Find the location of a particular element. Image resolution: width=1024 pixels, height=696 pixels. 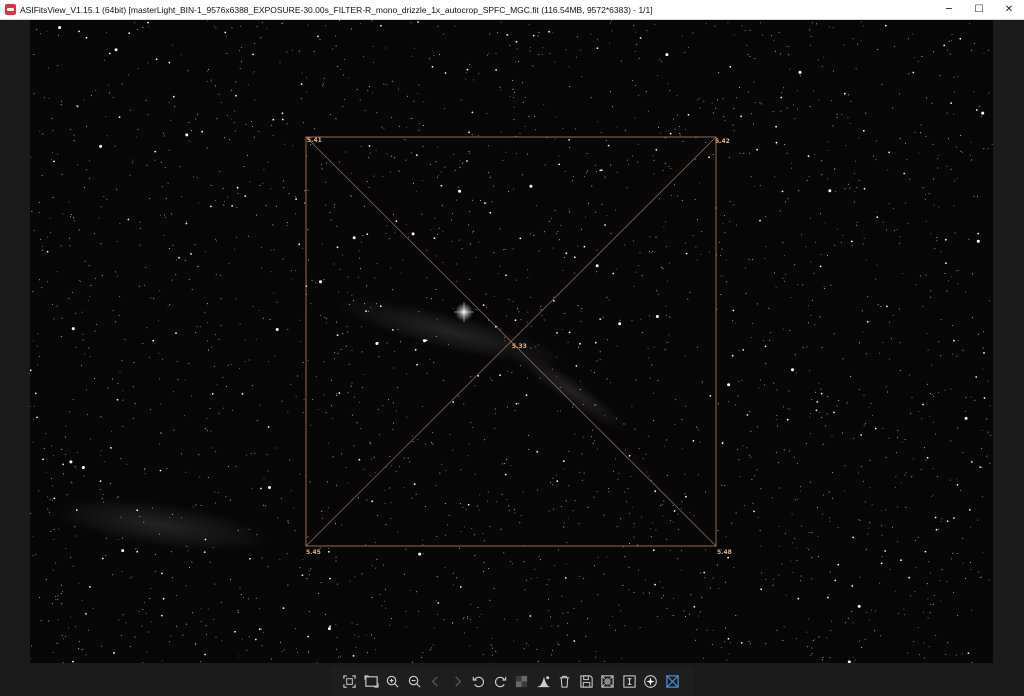

auto-stretch-button is located at coordinates (607, 681).